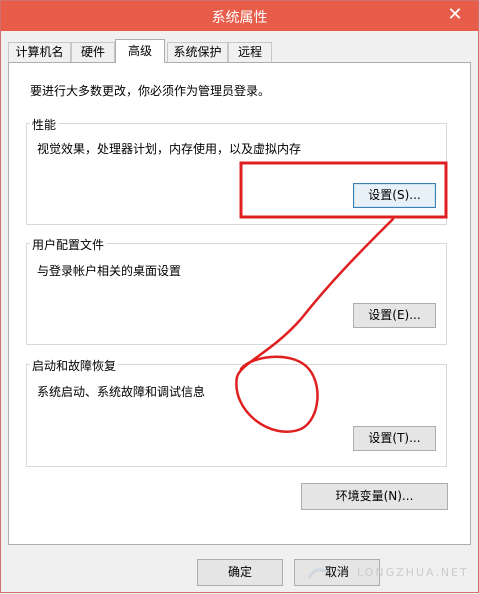  What do you see at coordinates (169, 149) in the screenshot?
I see `performance-description: 视觉效果，处理器计划，内存使用，以及虚拟内存` at bounding box center [169, 149].